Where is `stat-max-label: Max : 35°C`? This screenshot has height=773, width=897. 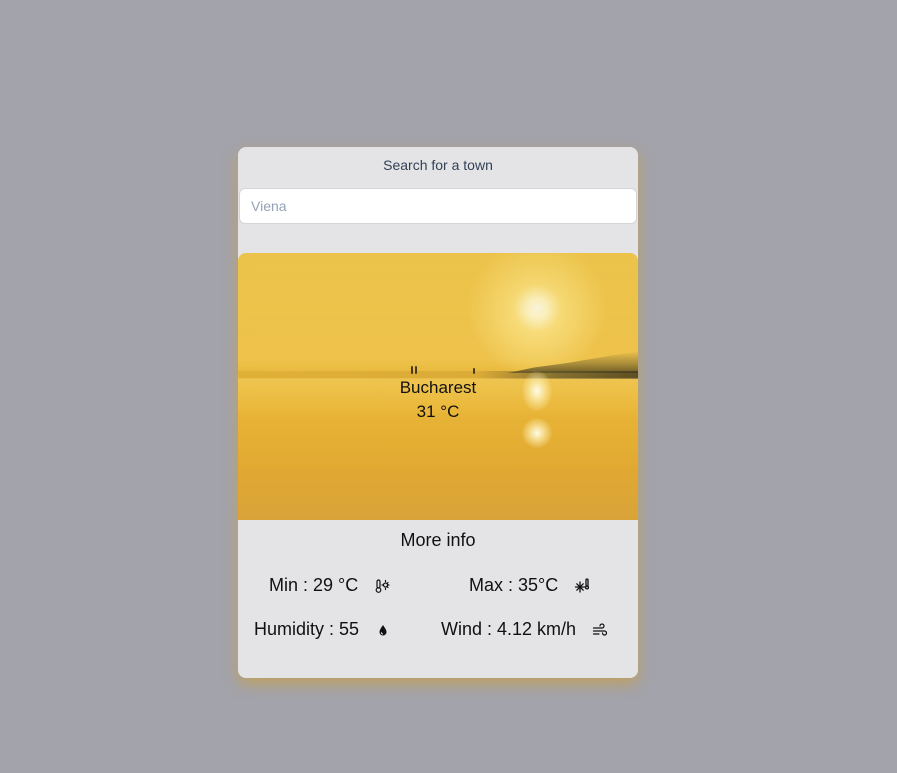 stat-max-label: Max : 35°C is located at coordinates (514, 585).